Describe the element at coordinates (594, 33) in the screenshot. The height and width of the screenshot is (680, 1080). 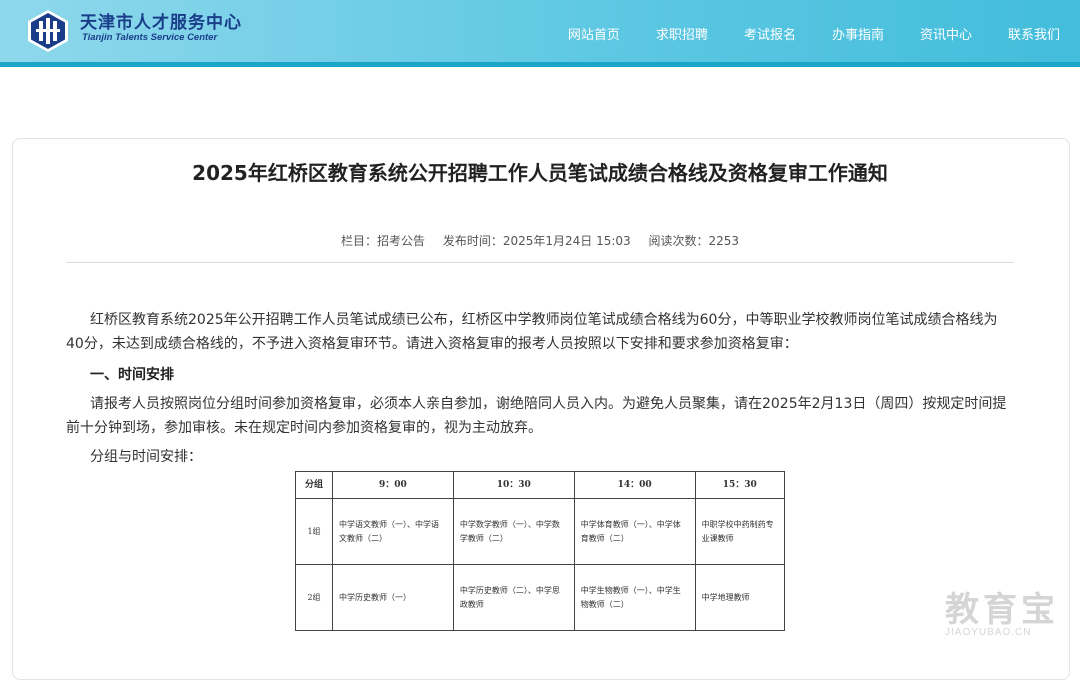
I see `nav-item-home: 网站首页` at that location.